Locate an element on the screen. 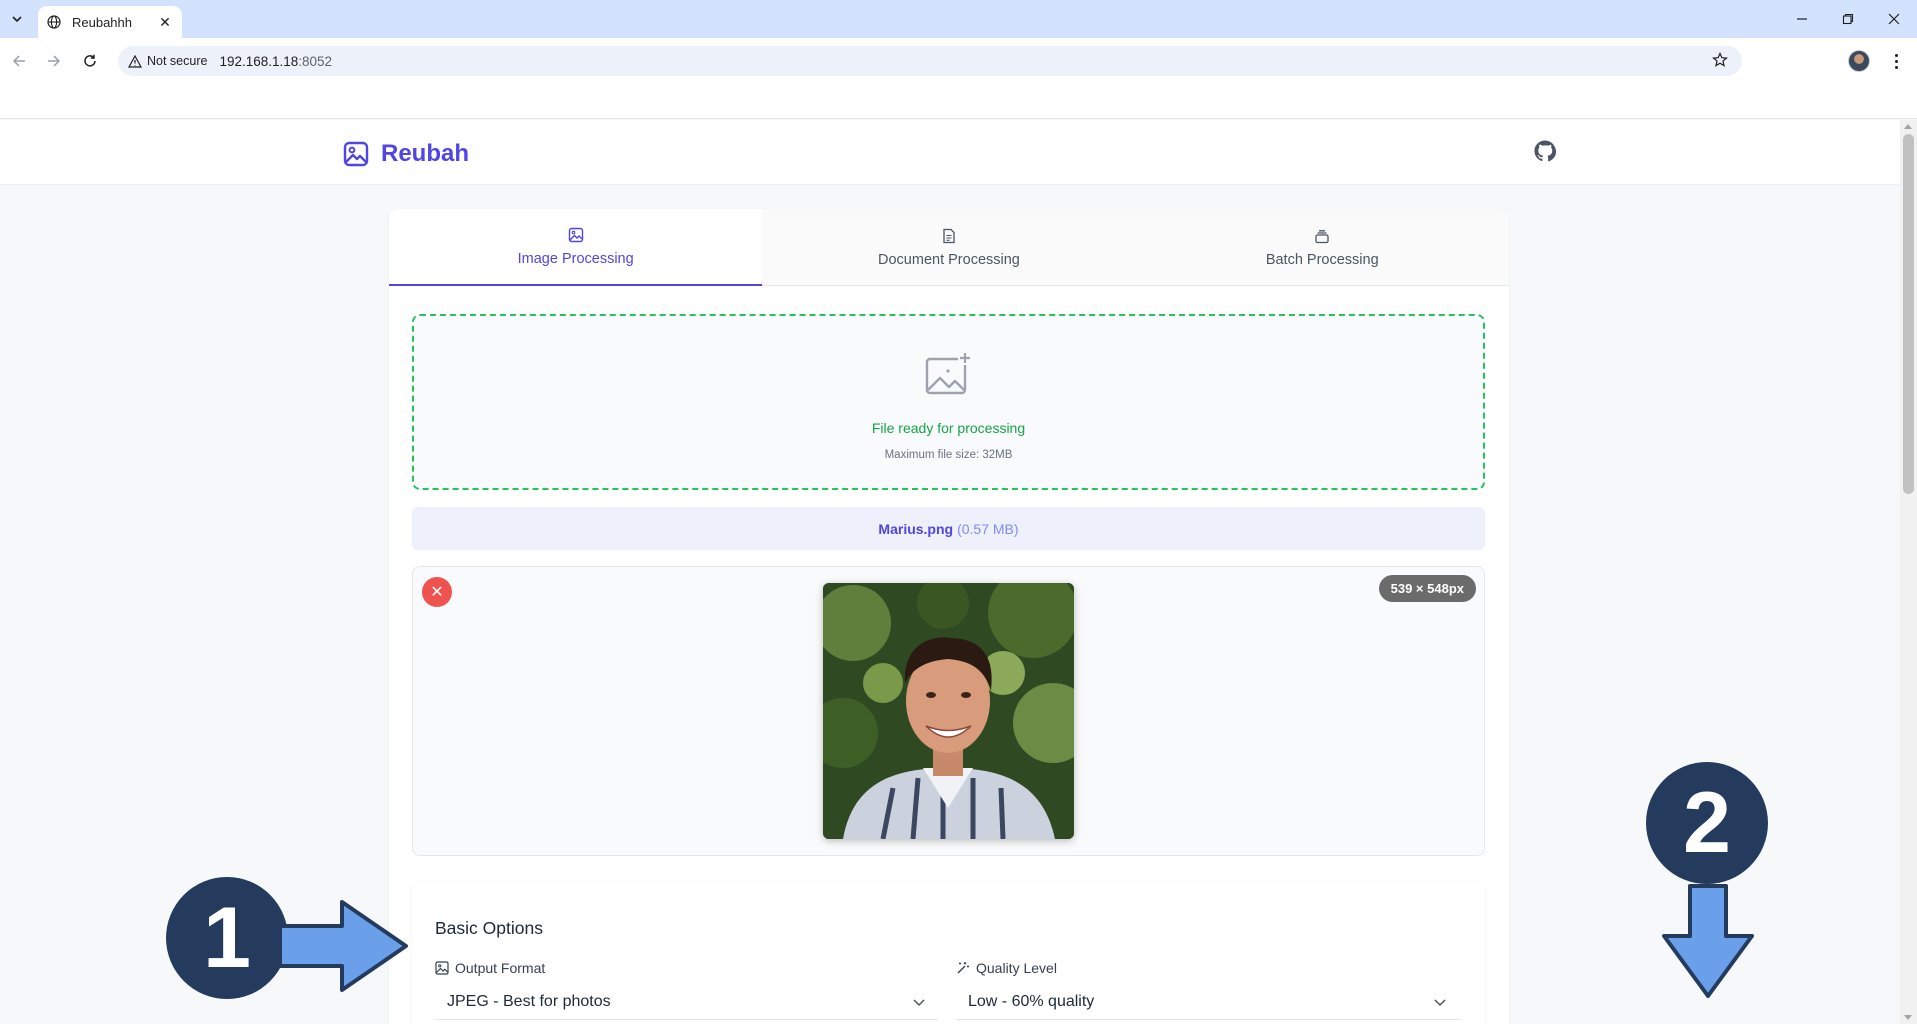 The image size is (1917, 1024). window-controls is located at coordinates (1848, 19).